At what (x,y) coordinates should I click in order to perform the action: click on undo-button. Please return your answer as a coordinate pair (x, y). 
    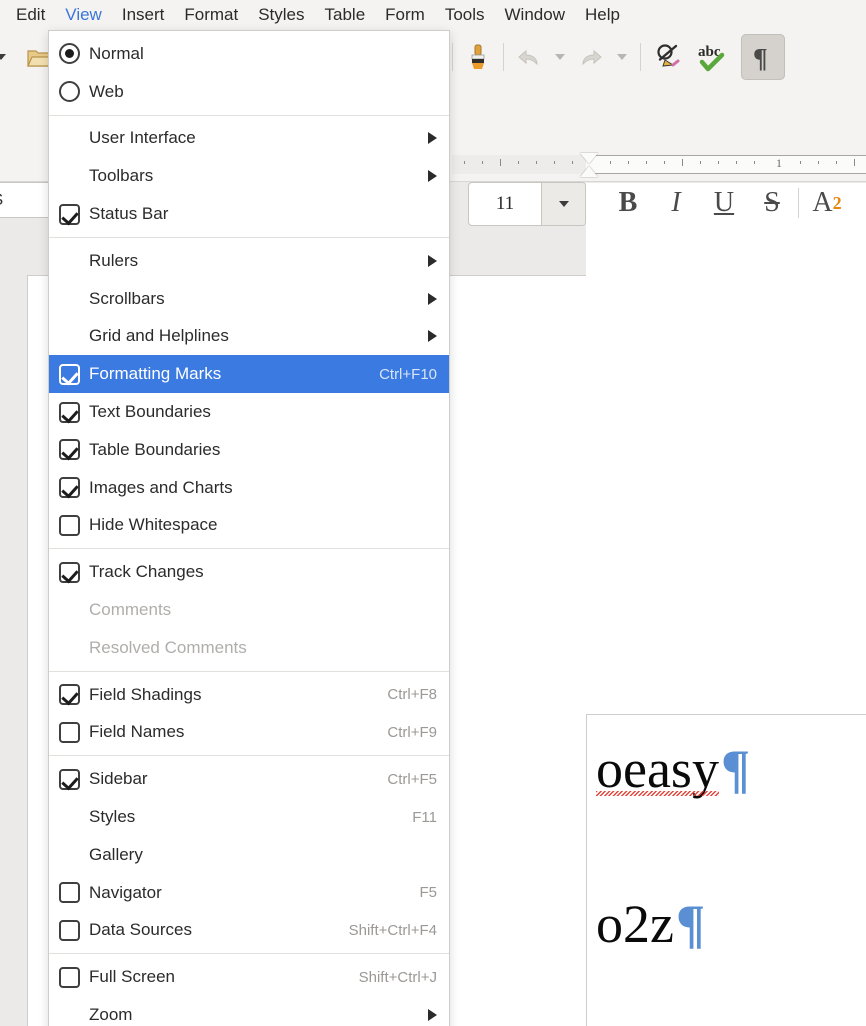
    Looking at the image, I should click on (529, 57).